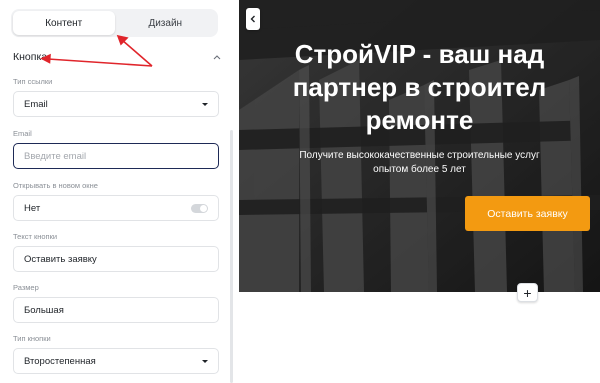 This screenshot has width=600, height=383. Describe the element at coordinates (116, 310) in the screenshot. I see `size-select: Большая` at that location.